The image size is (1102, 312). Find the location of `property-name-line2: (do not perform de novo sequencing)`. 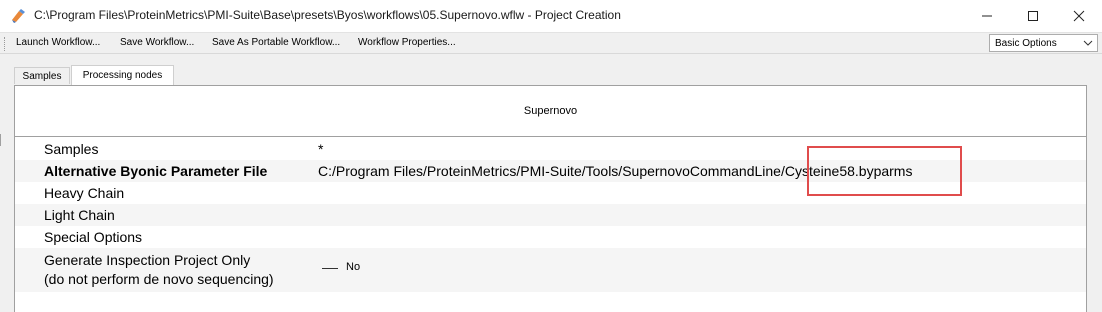

property-name-line2: (do not perform de novo sequencing) is located at coordinates (159, 279).